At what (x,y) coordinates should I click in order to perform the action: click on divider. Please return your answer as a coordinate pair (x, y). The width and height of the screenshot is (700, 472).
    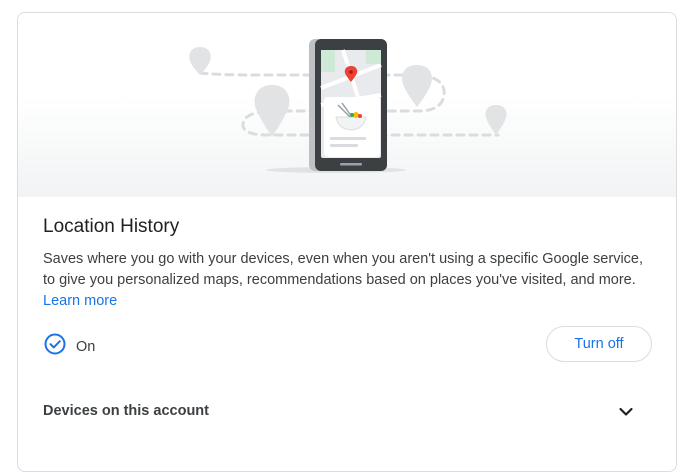
    Looking at the image, I should click on (348, 380).